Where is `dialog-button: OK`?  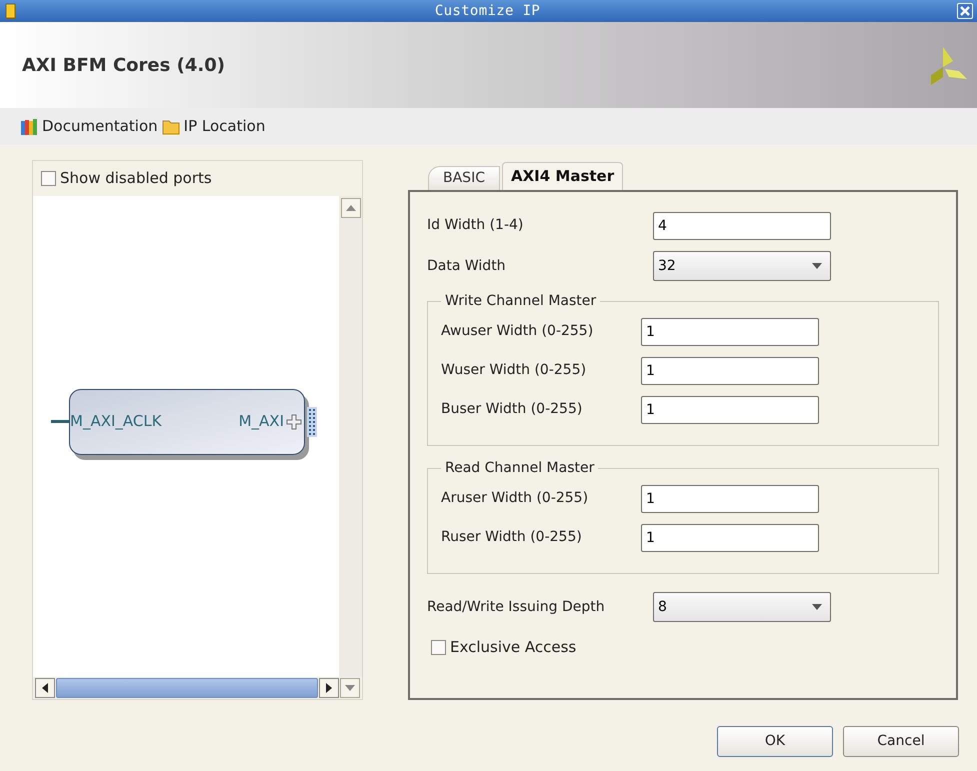 dialog-button: OK is located at coordinates (775, 741).